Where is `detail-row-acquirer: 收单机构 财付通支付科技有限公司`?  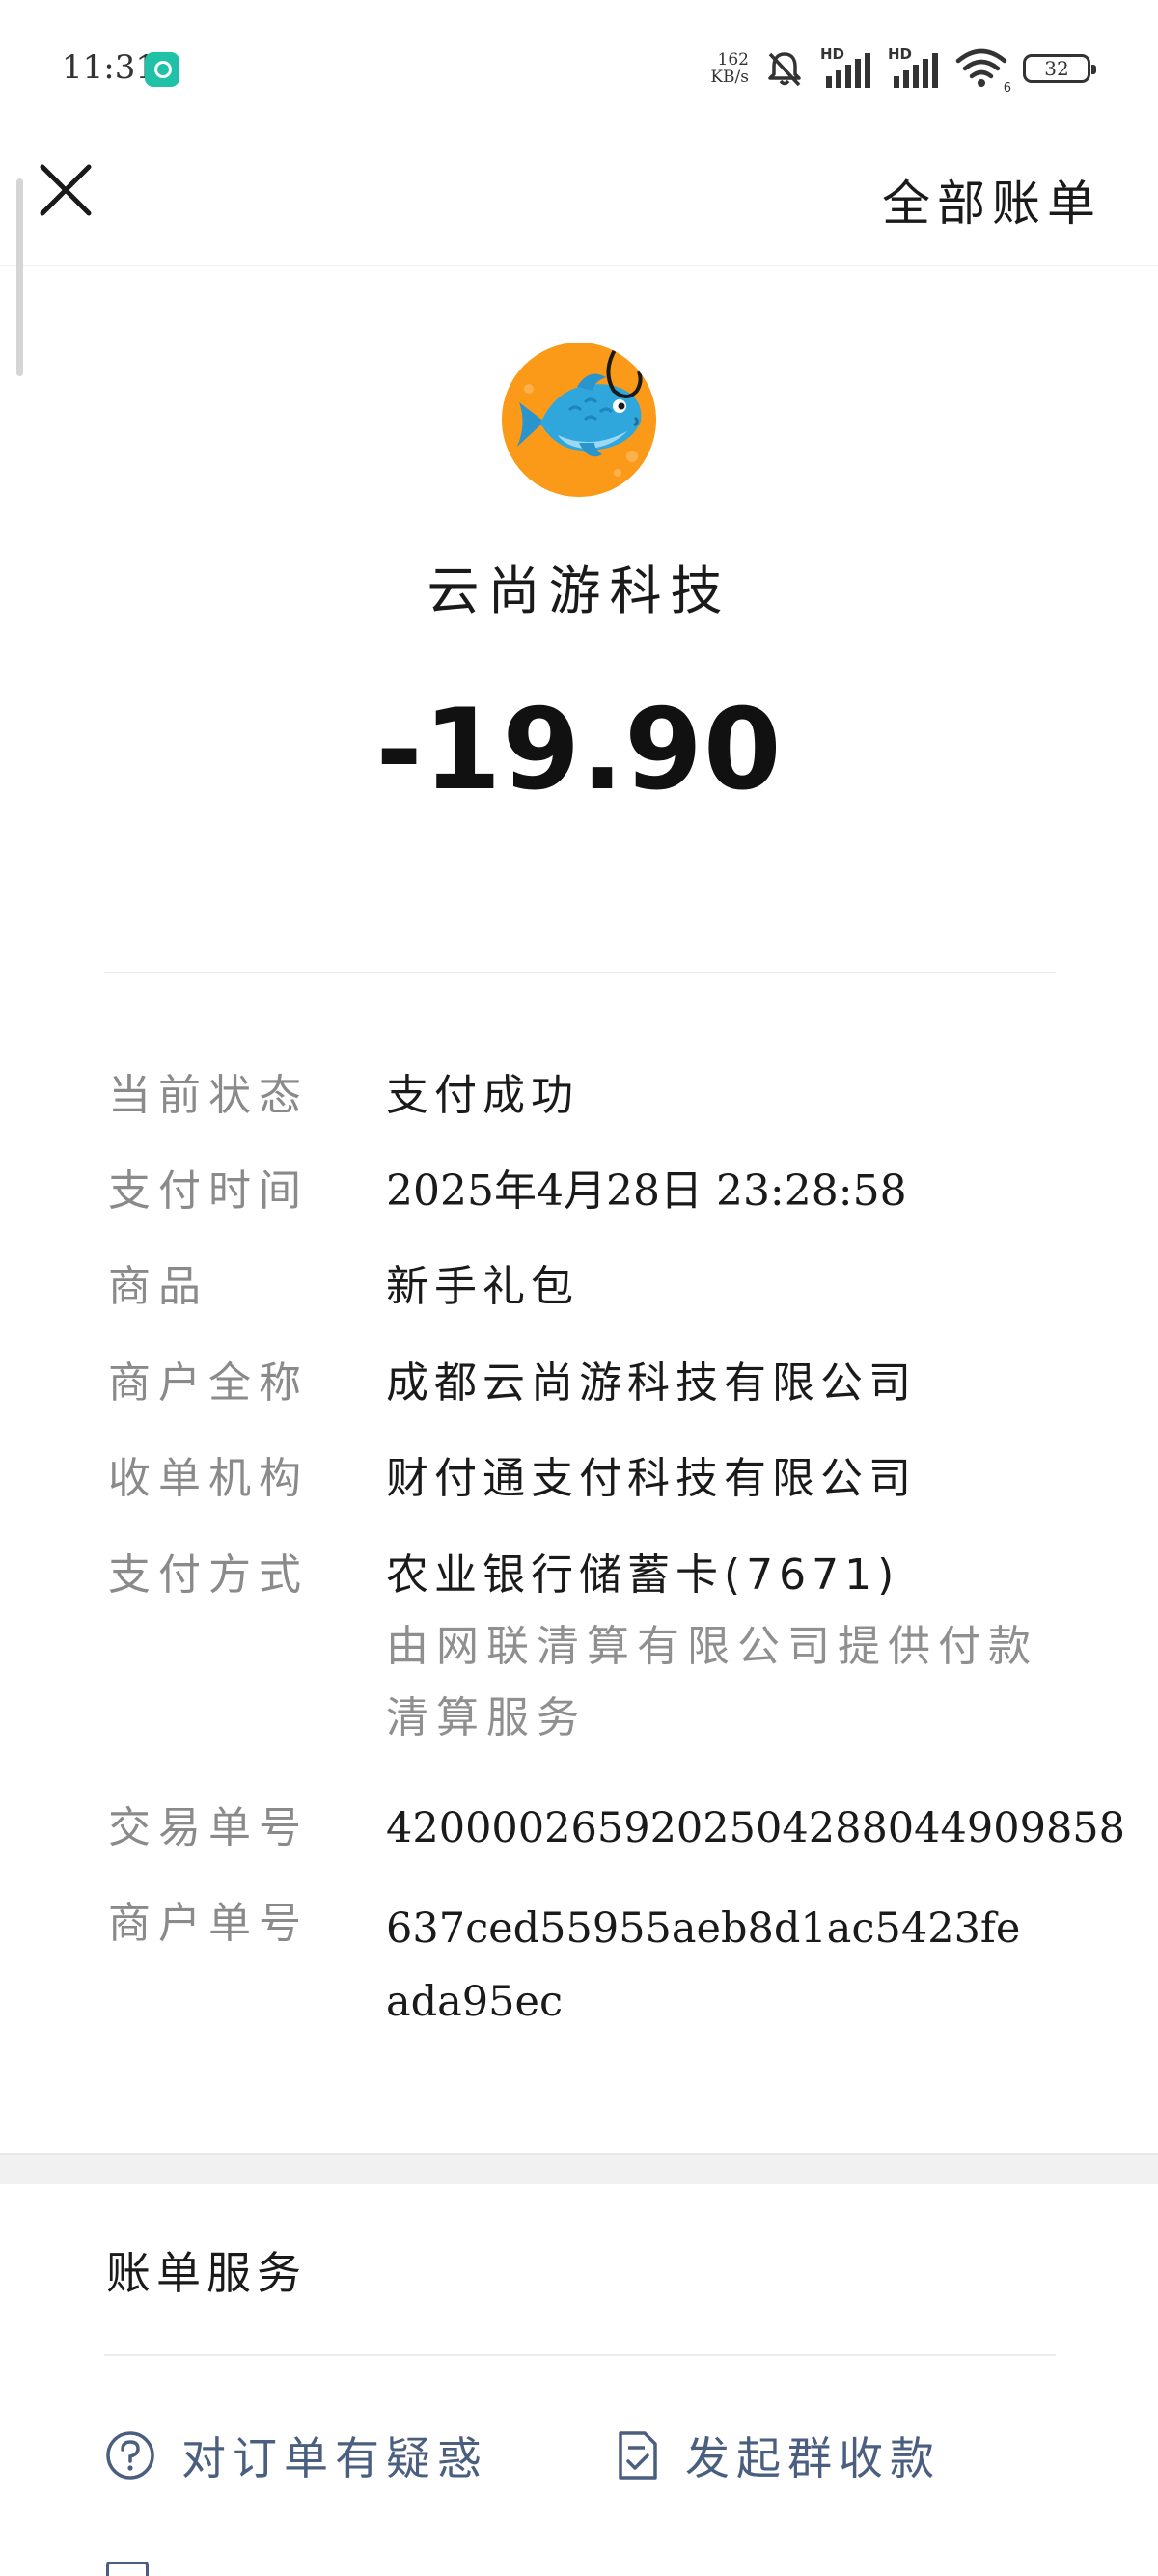 detail-row-acquirer: 收单机构 财付通支付科技有限公司 is located at coordinates (576, 1479).